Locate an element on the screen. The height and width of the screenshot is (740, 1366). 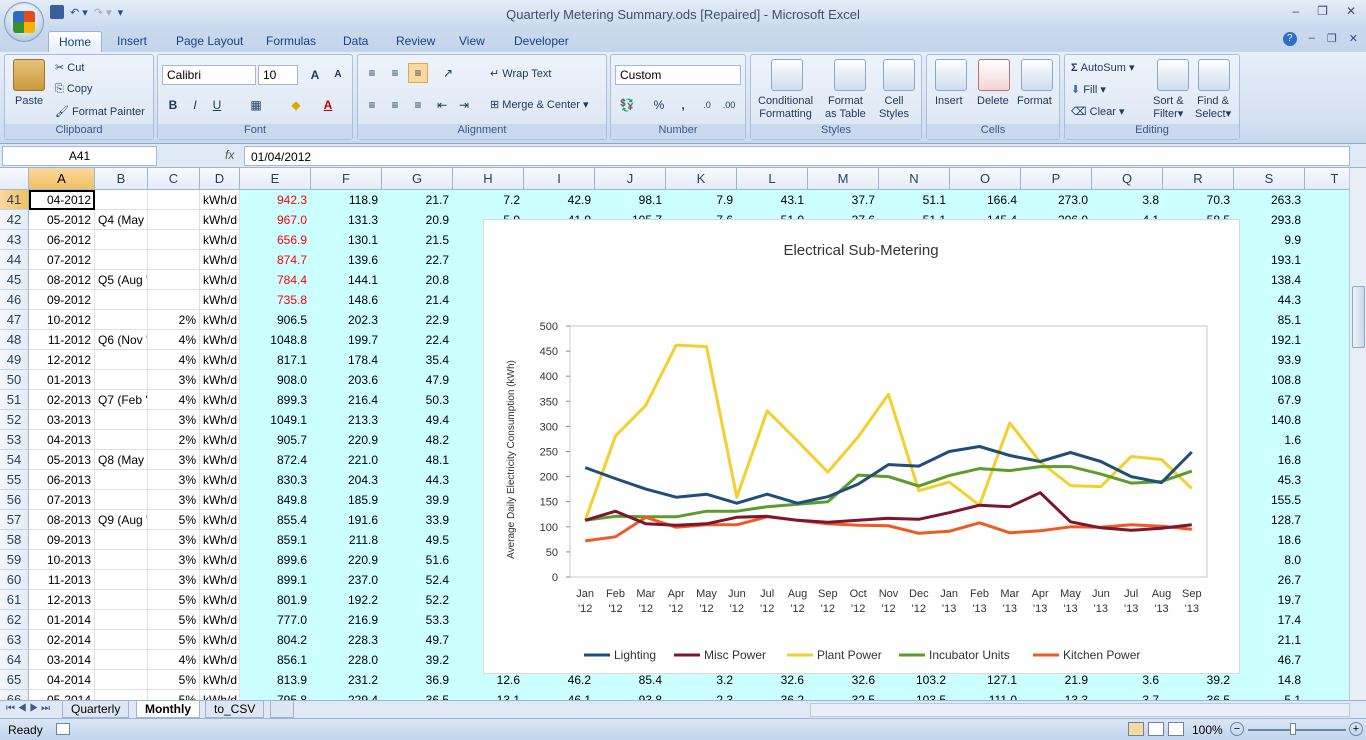
row-header: 61 is located at coordinates (14, 600).